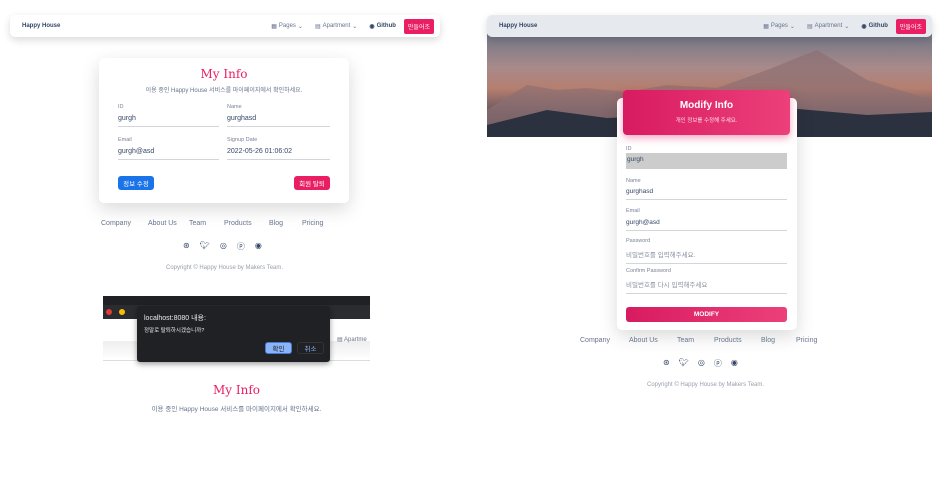 This screenshot has width=944, height=477. I want to click on modify-header: Modify Info 개인 정보를 수정해 주세요., so click(706, 112).